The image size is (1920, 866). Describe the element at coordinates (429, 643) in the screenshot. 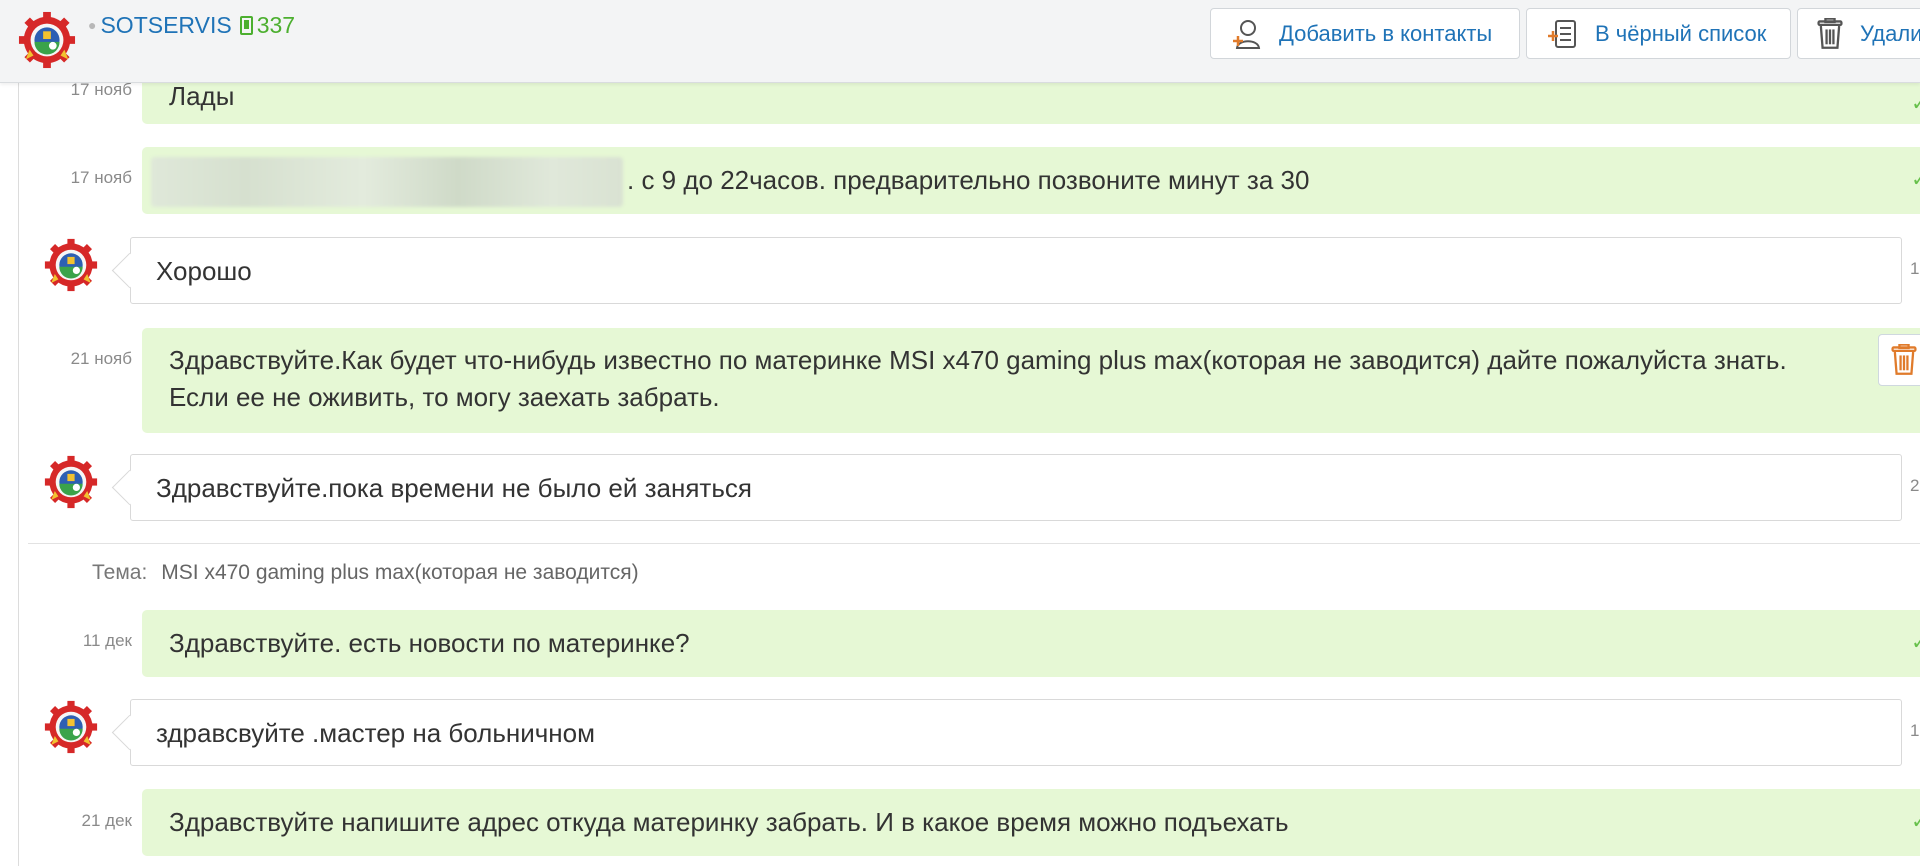

I see `message-text: Здравствуйте. есть новости по материнке?` at that location.